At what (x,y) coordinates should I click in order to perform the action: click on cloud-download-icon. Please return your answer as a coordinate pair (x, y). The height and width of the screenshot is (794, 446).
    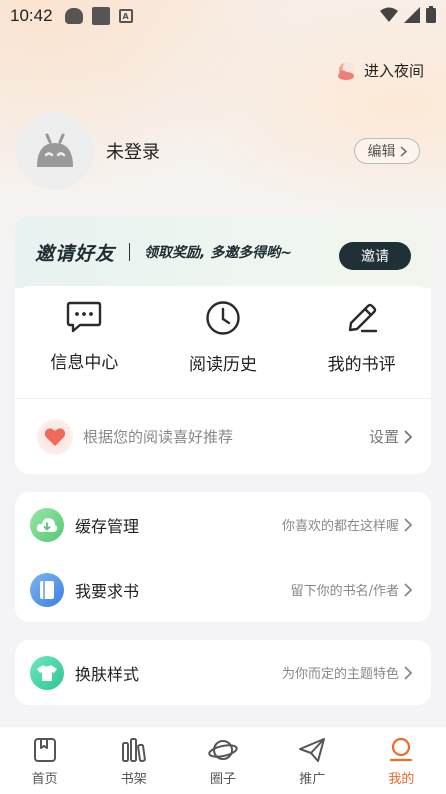
    Looking at the image, I should click on (47, 524).